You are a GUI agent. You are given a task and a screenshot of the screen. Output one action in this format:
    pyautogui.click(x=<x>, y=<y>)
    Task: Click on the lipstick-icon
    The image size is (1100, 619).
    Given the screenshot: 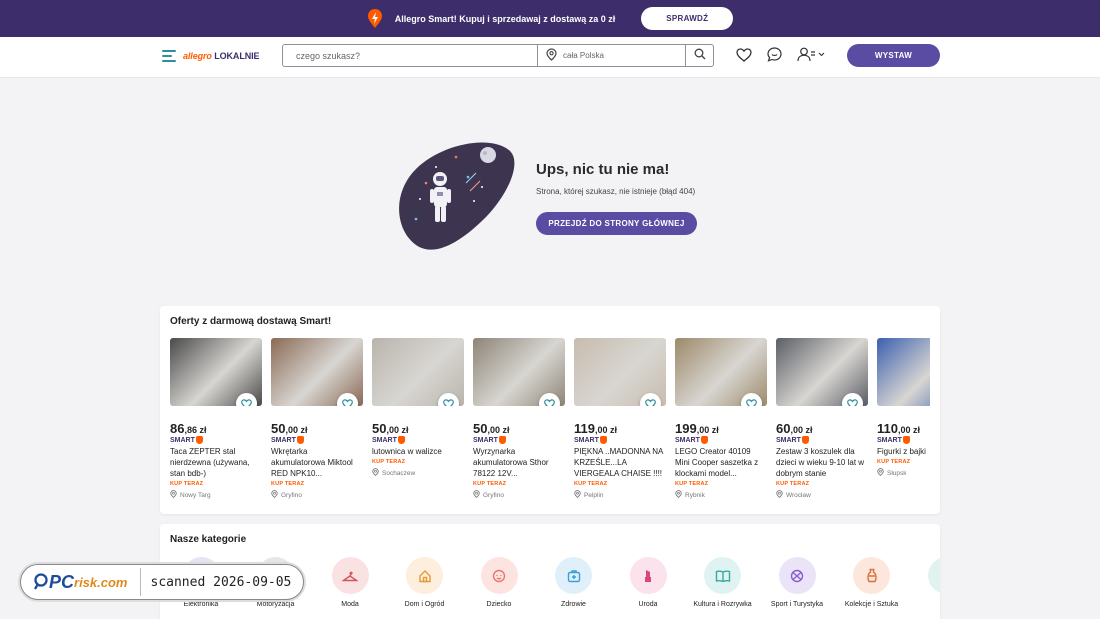 What is the action you would take?
    pyautogui.click(x=648, y=575)
    